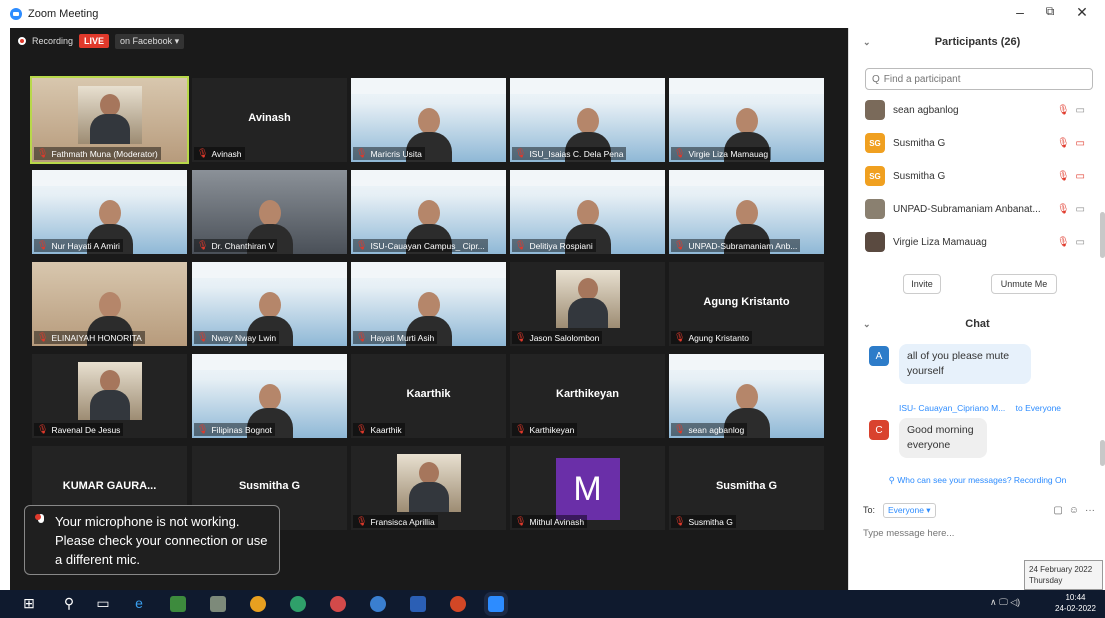  Describe the element at coordinates (218, 604) in the screenshot. I see `paint-icon` at that location.